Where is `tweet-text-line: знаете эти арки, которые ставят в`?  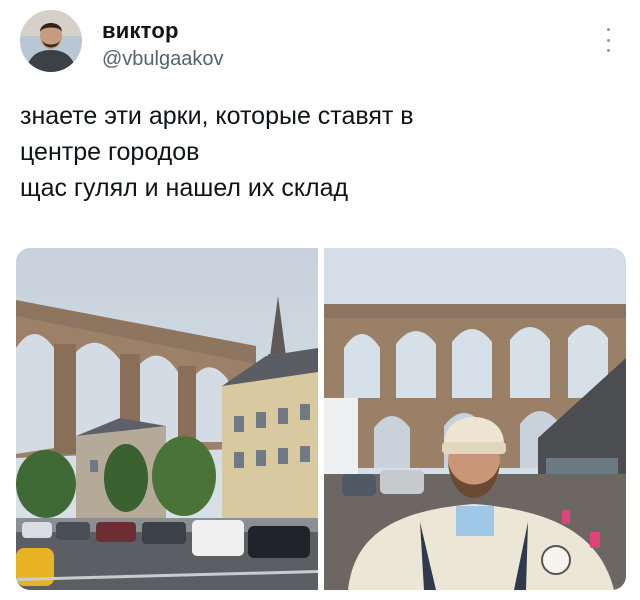
tweet-text-line: знаете эти арки, которые ставят в is located at coordinates (217, 116).